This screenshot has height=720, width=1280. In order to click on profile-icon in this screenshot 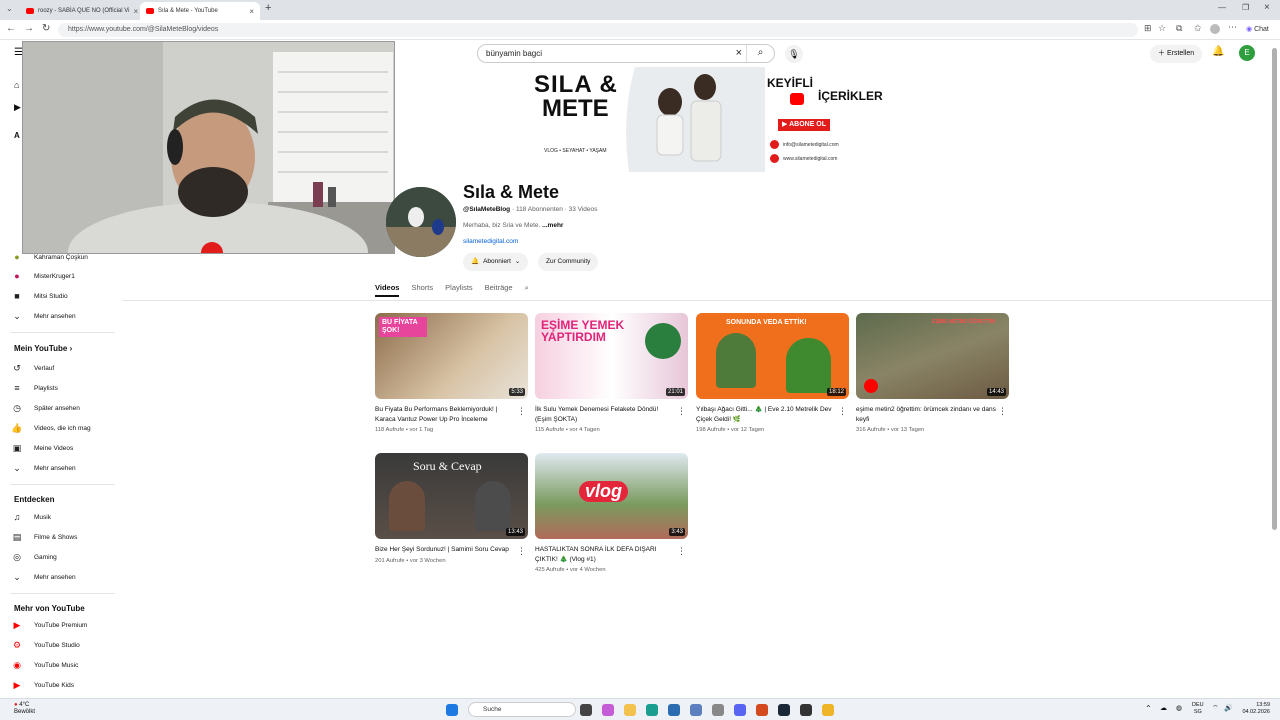, I will do `click(1215, 29)`.